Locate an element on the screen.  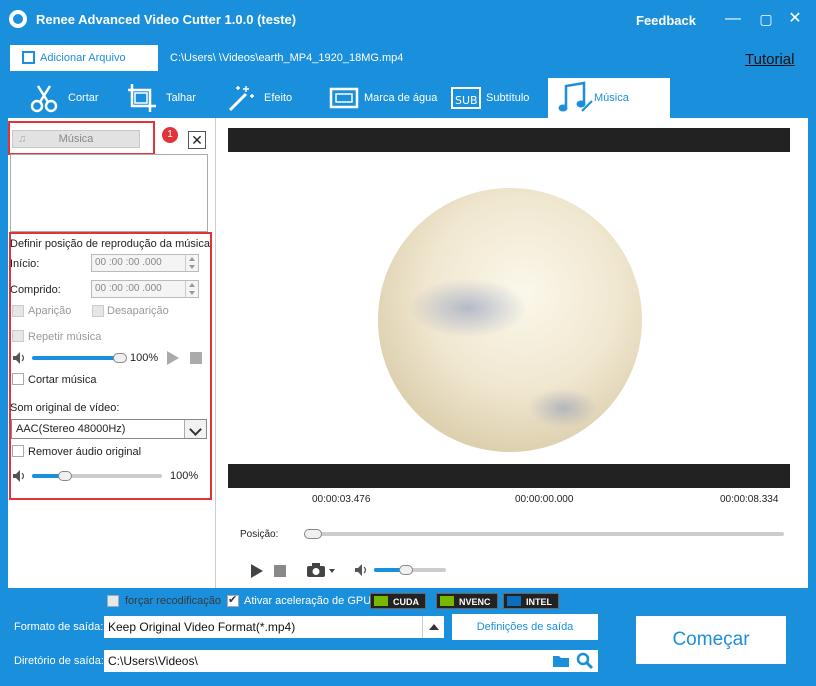
original-volume-value: 100% is located at coordinates (184, 476).